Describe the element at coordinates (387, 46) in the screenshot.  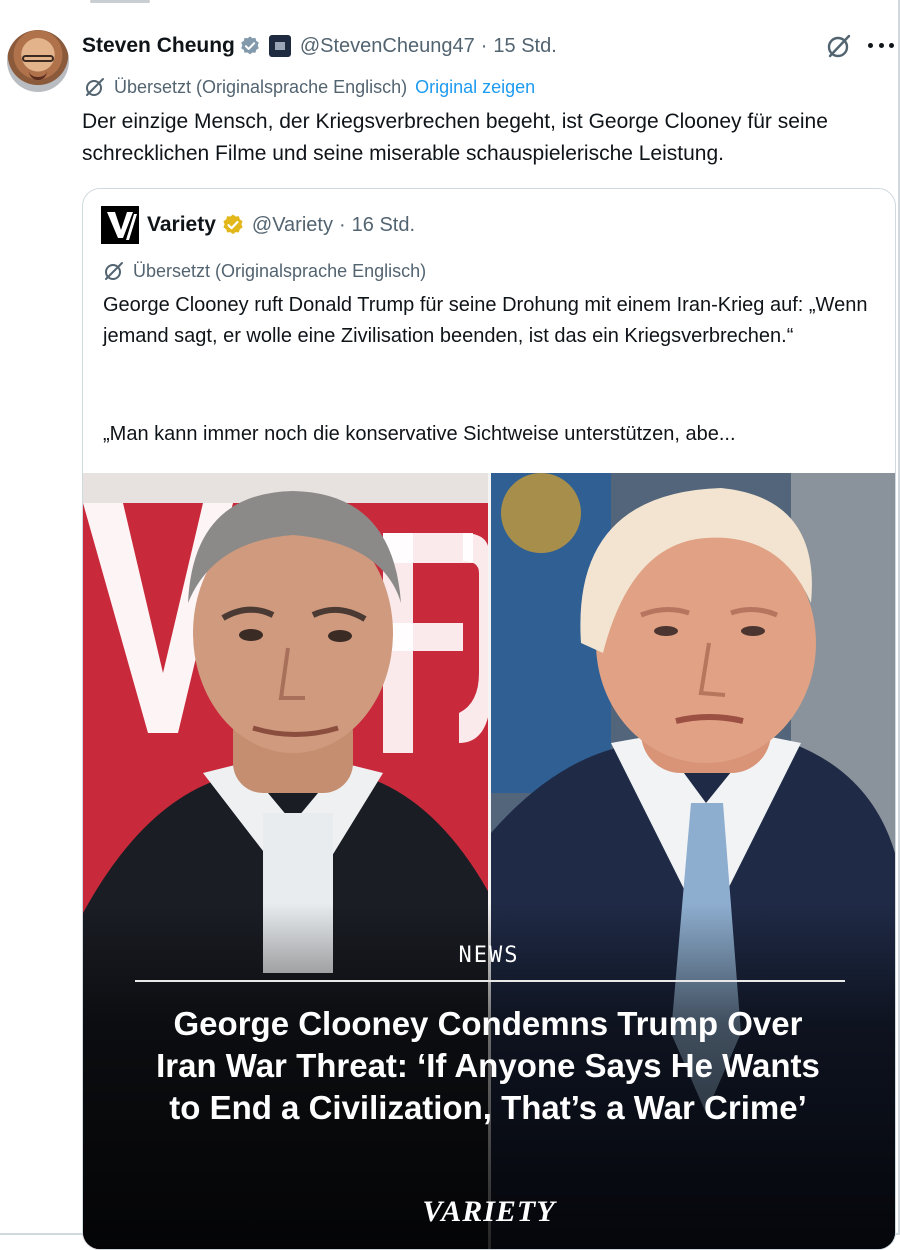
I see `author-handle: @StevenCheung47` at that location.